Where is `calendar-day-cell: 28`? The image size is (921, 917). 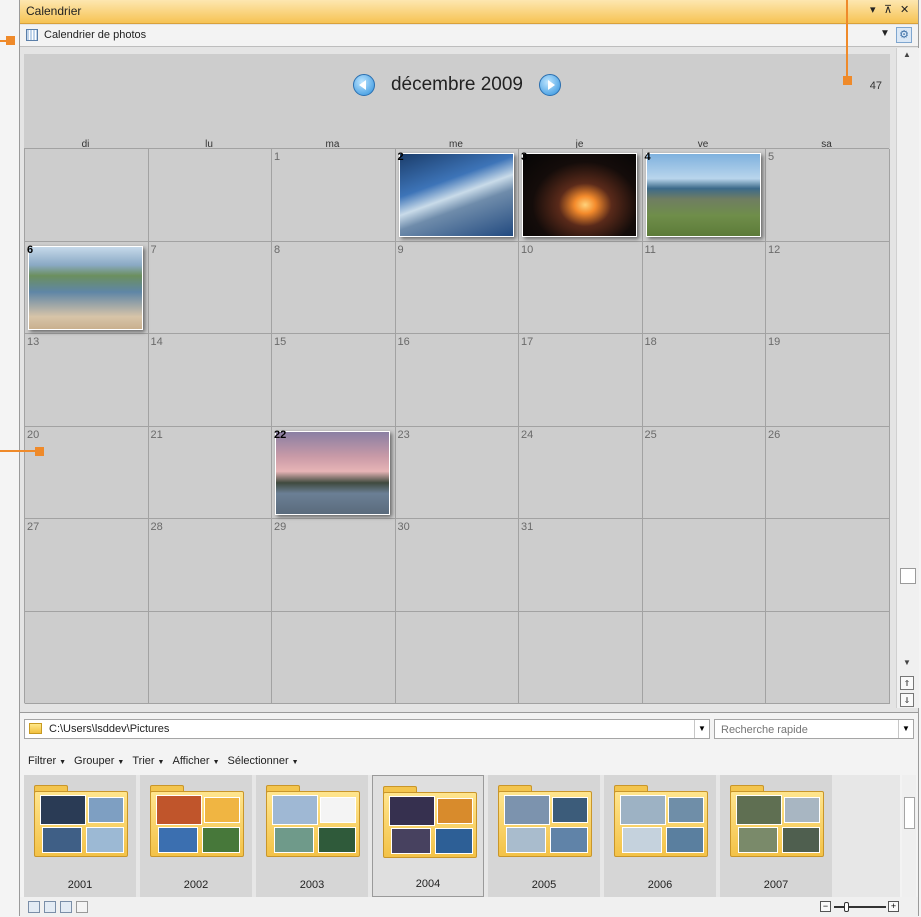 calendar-day-cell: 28 is located at coordinates (210, 565).